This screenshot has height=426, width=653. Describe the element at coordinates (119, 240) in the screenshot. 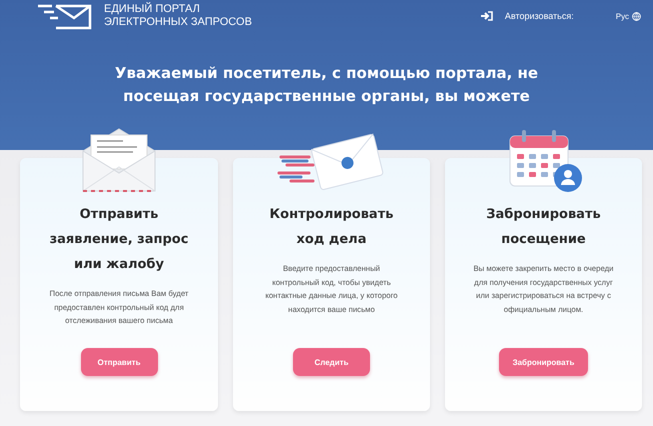

I see `card-title: Отправить заявление, запрос или жалобу` at that location.